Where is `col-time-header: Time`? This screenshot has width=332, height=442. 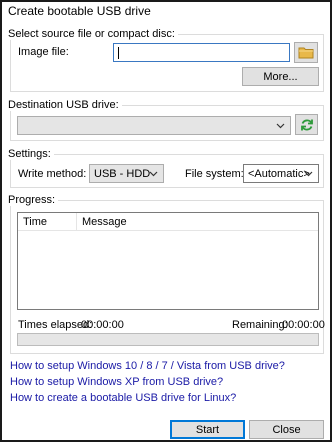 col-time-header: Time is located at coordinates (35, 222).